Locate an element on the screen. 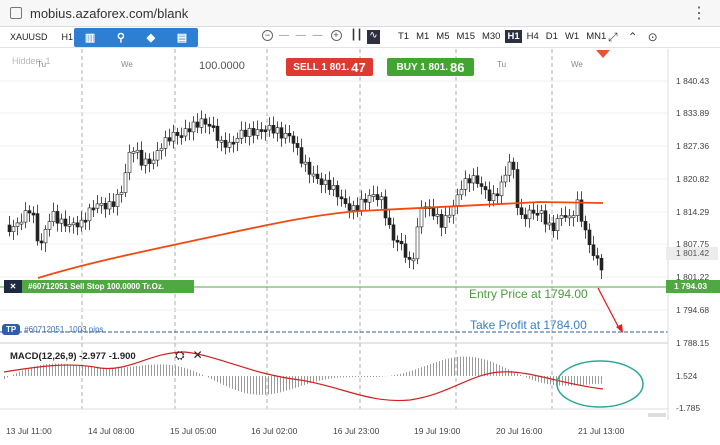 The image size is (720, 445). pending-order-tag: ✕ #60712051 Sell Stop 100.0000 Tr.Oz. is located at coordinates (99, 286).